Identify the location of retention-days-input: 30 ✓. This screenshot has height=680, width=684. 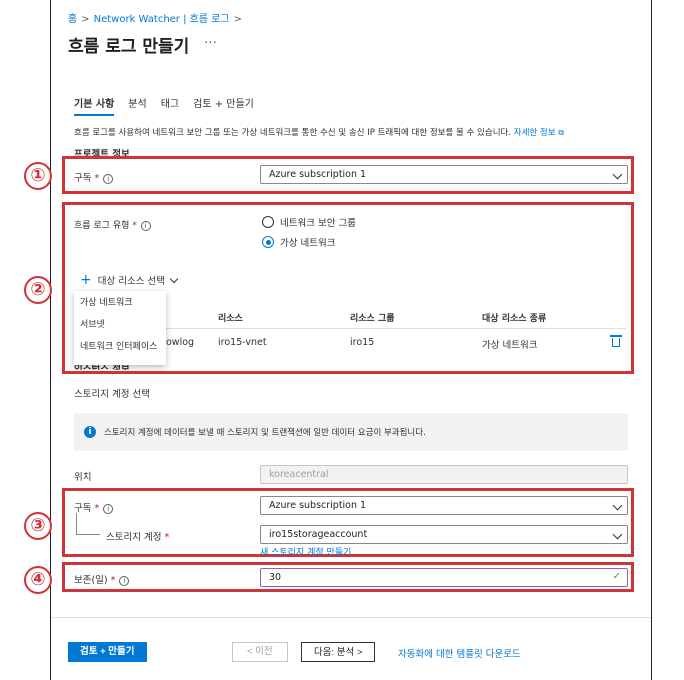
(444, 577).